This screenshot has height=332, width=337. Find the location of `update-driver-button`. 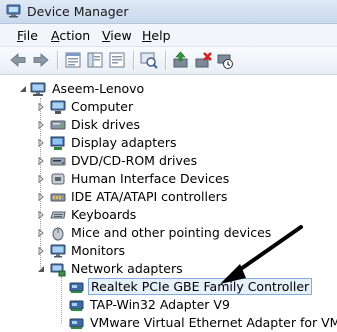

update-driver-button is located at coordinates (181, 60).